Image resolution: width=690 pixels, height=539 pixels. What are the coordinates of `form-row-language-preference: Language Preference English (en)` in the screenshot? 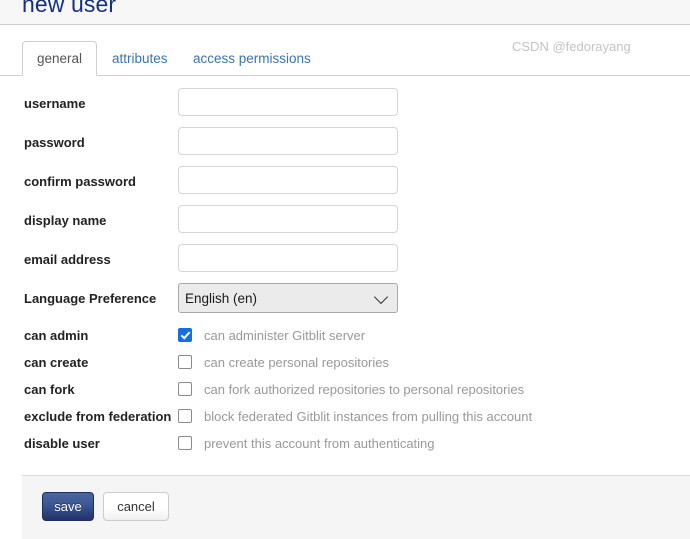 It's located at (345, 300).